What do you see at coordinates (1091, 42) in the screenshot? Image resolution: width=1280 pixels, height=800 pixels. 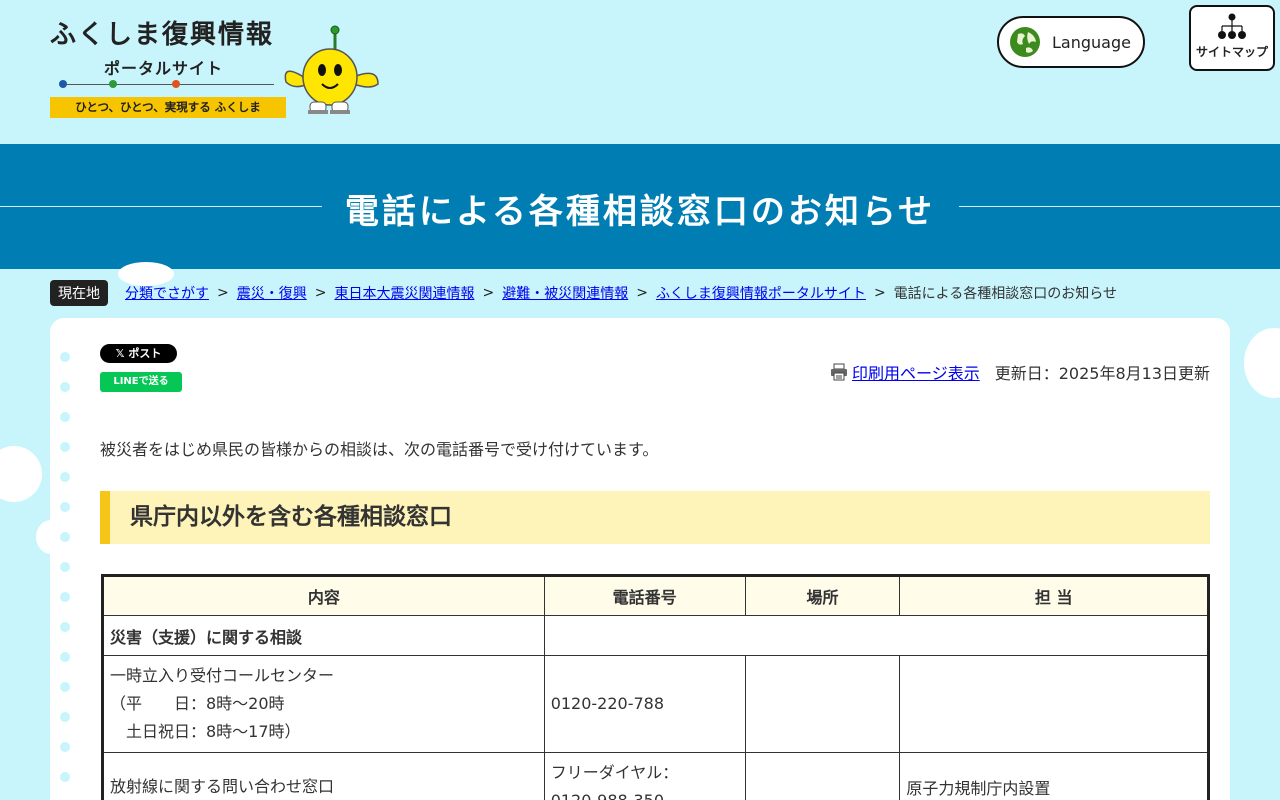 I see `language-label: Language` at bounding box center [1091, 42].